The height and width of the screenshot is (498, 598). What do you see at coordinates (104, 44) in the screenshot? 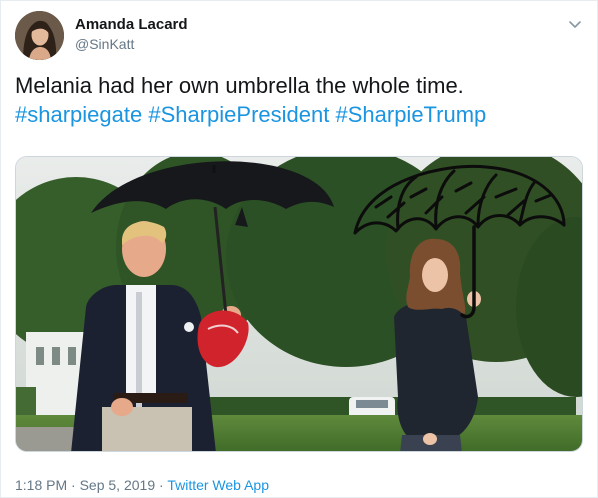
I see `user-handle: @SinKatt` at bounding box center [104, 44].